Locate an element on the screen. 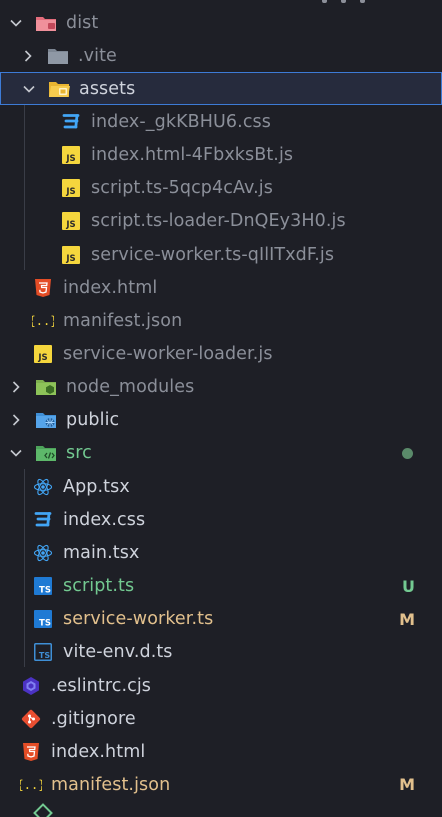 This screenshot has width=442, height=817. tree-file-row: index-_gkKBHU6.css is located at coordinates (221, 121).